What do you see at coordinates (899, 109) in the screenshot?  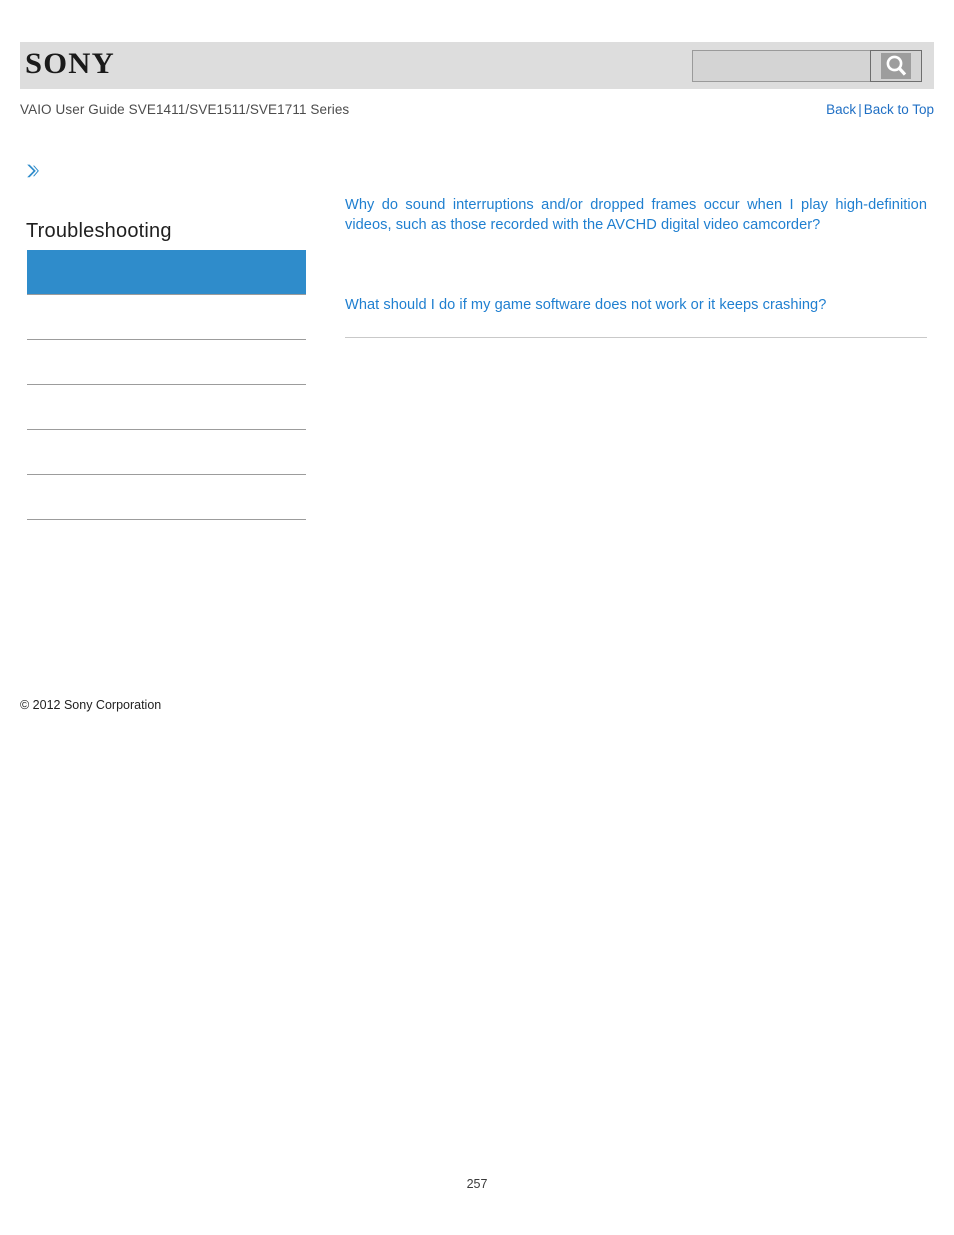 I see `back-to-top-link: Back to Top` at bounding box center [899, 109].